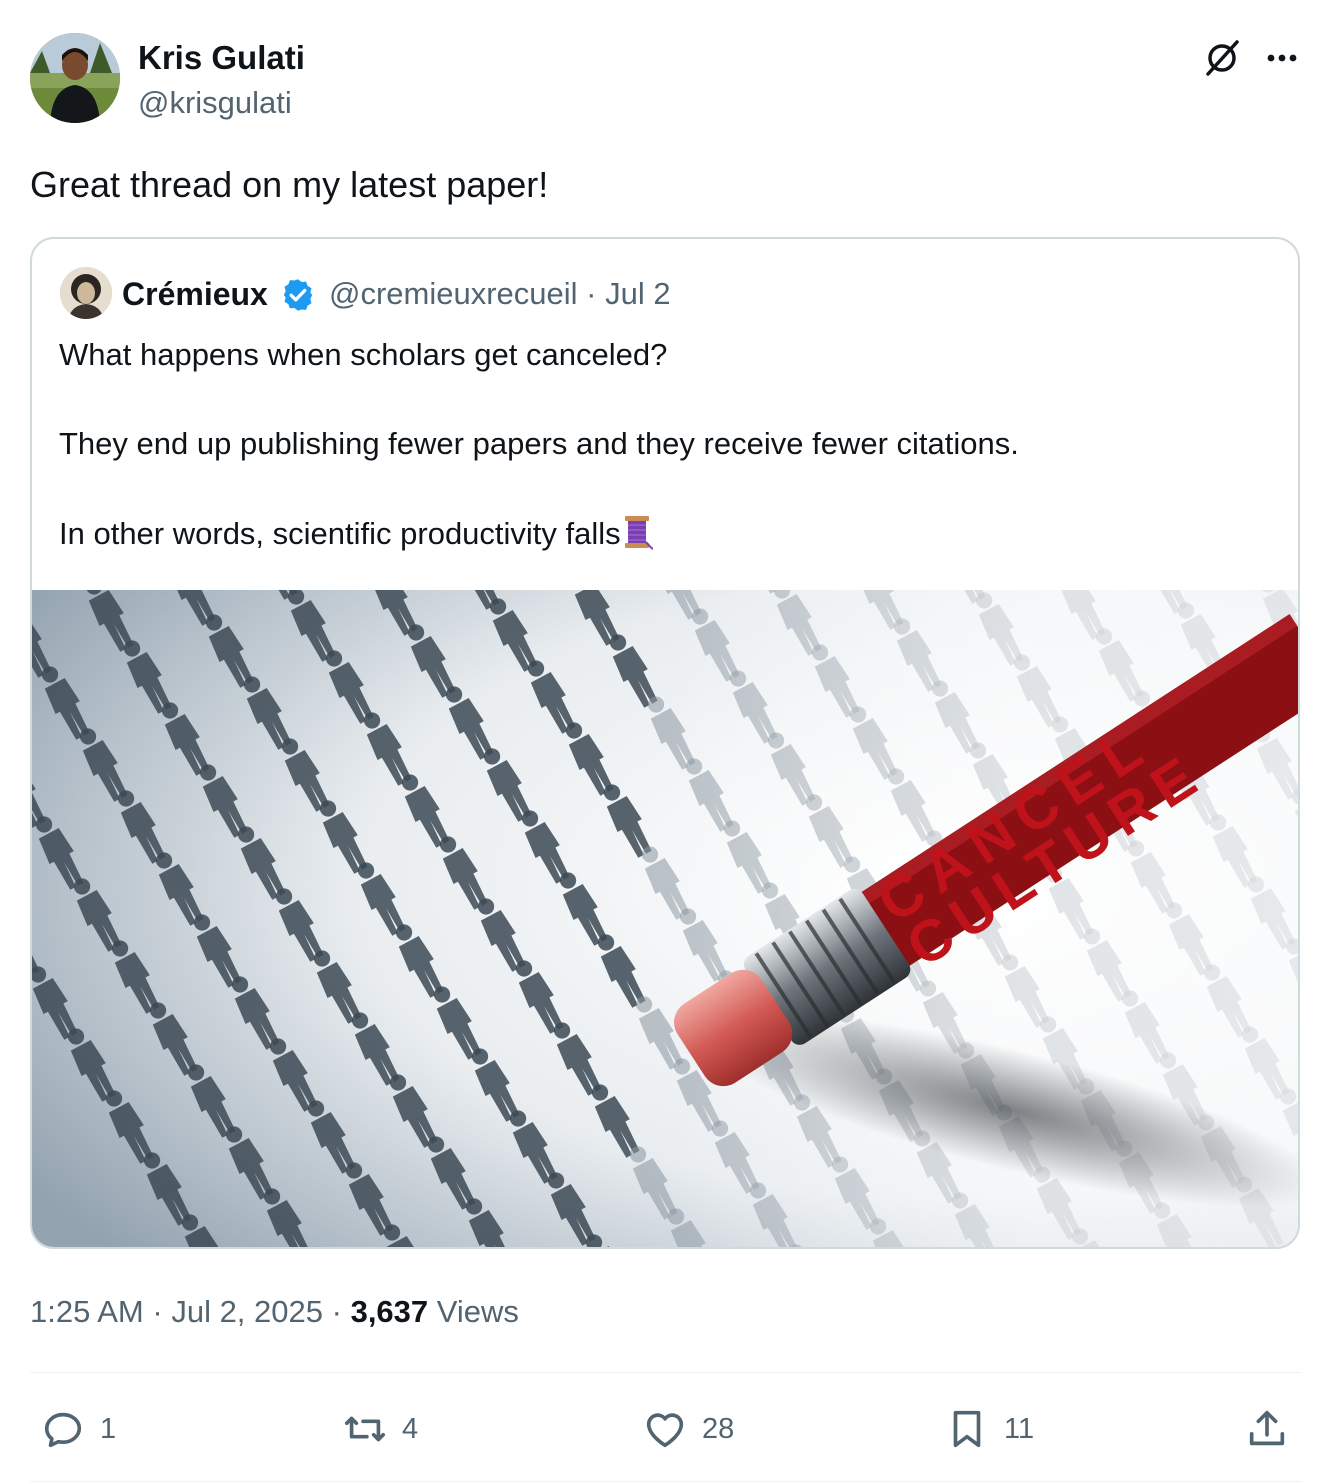 This screenshot has height=1483, width=1319. What do you see at coordinates (665, 1430) in the screenshot?
I see `heart-icon` at bounding box center [665, 1430].